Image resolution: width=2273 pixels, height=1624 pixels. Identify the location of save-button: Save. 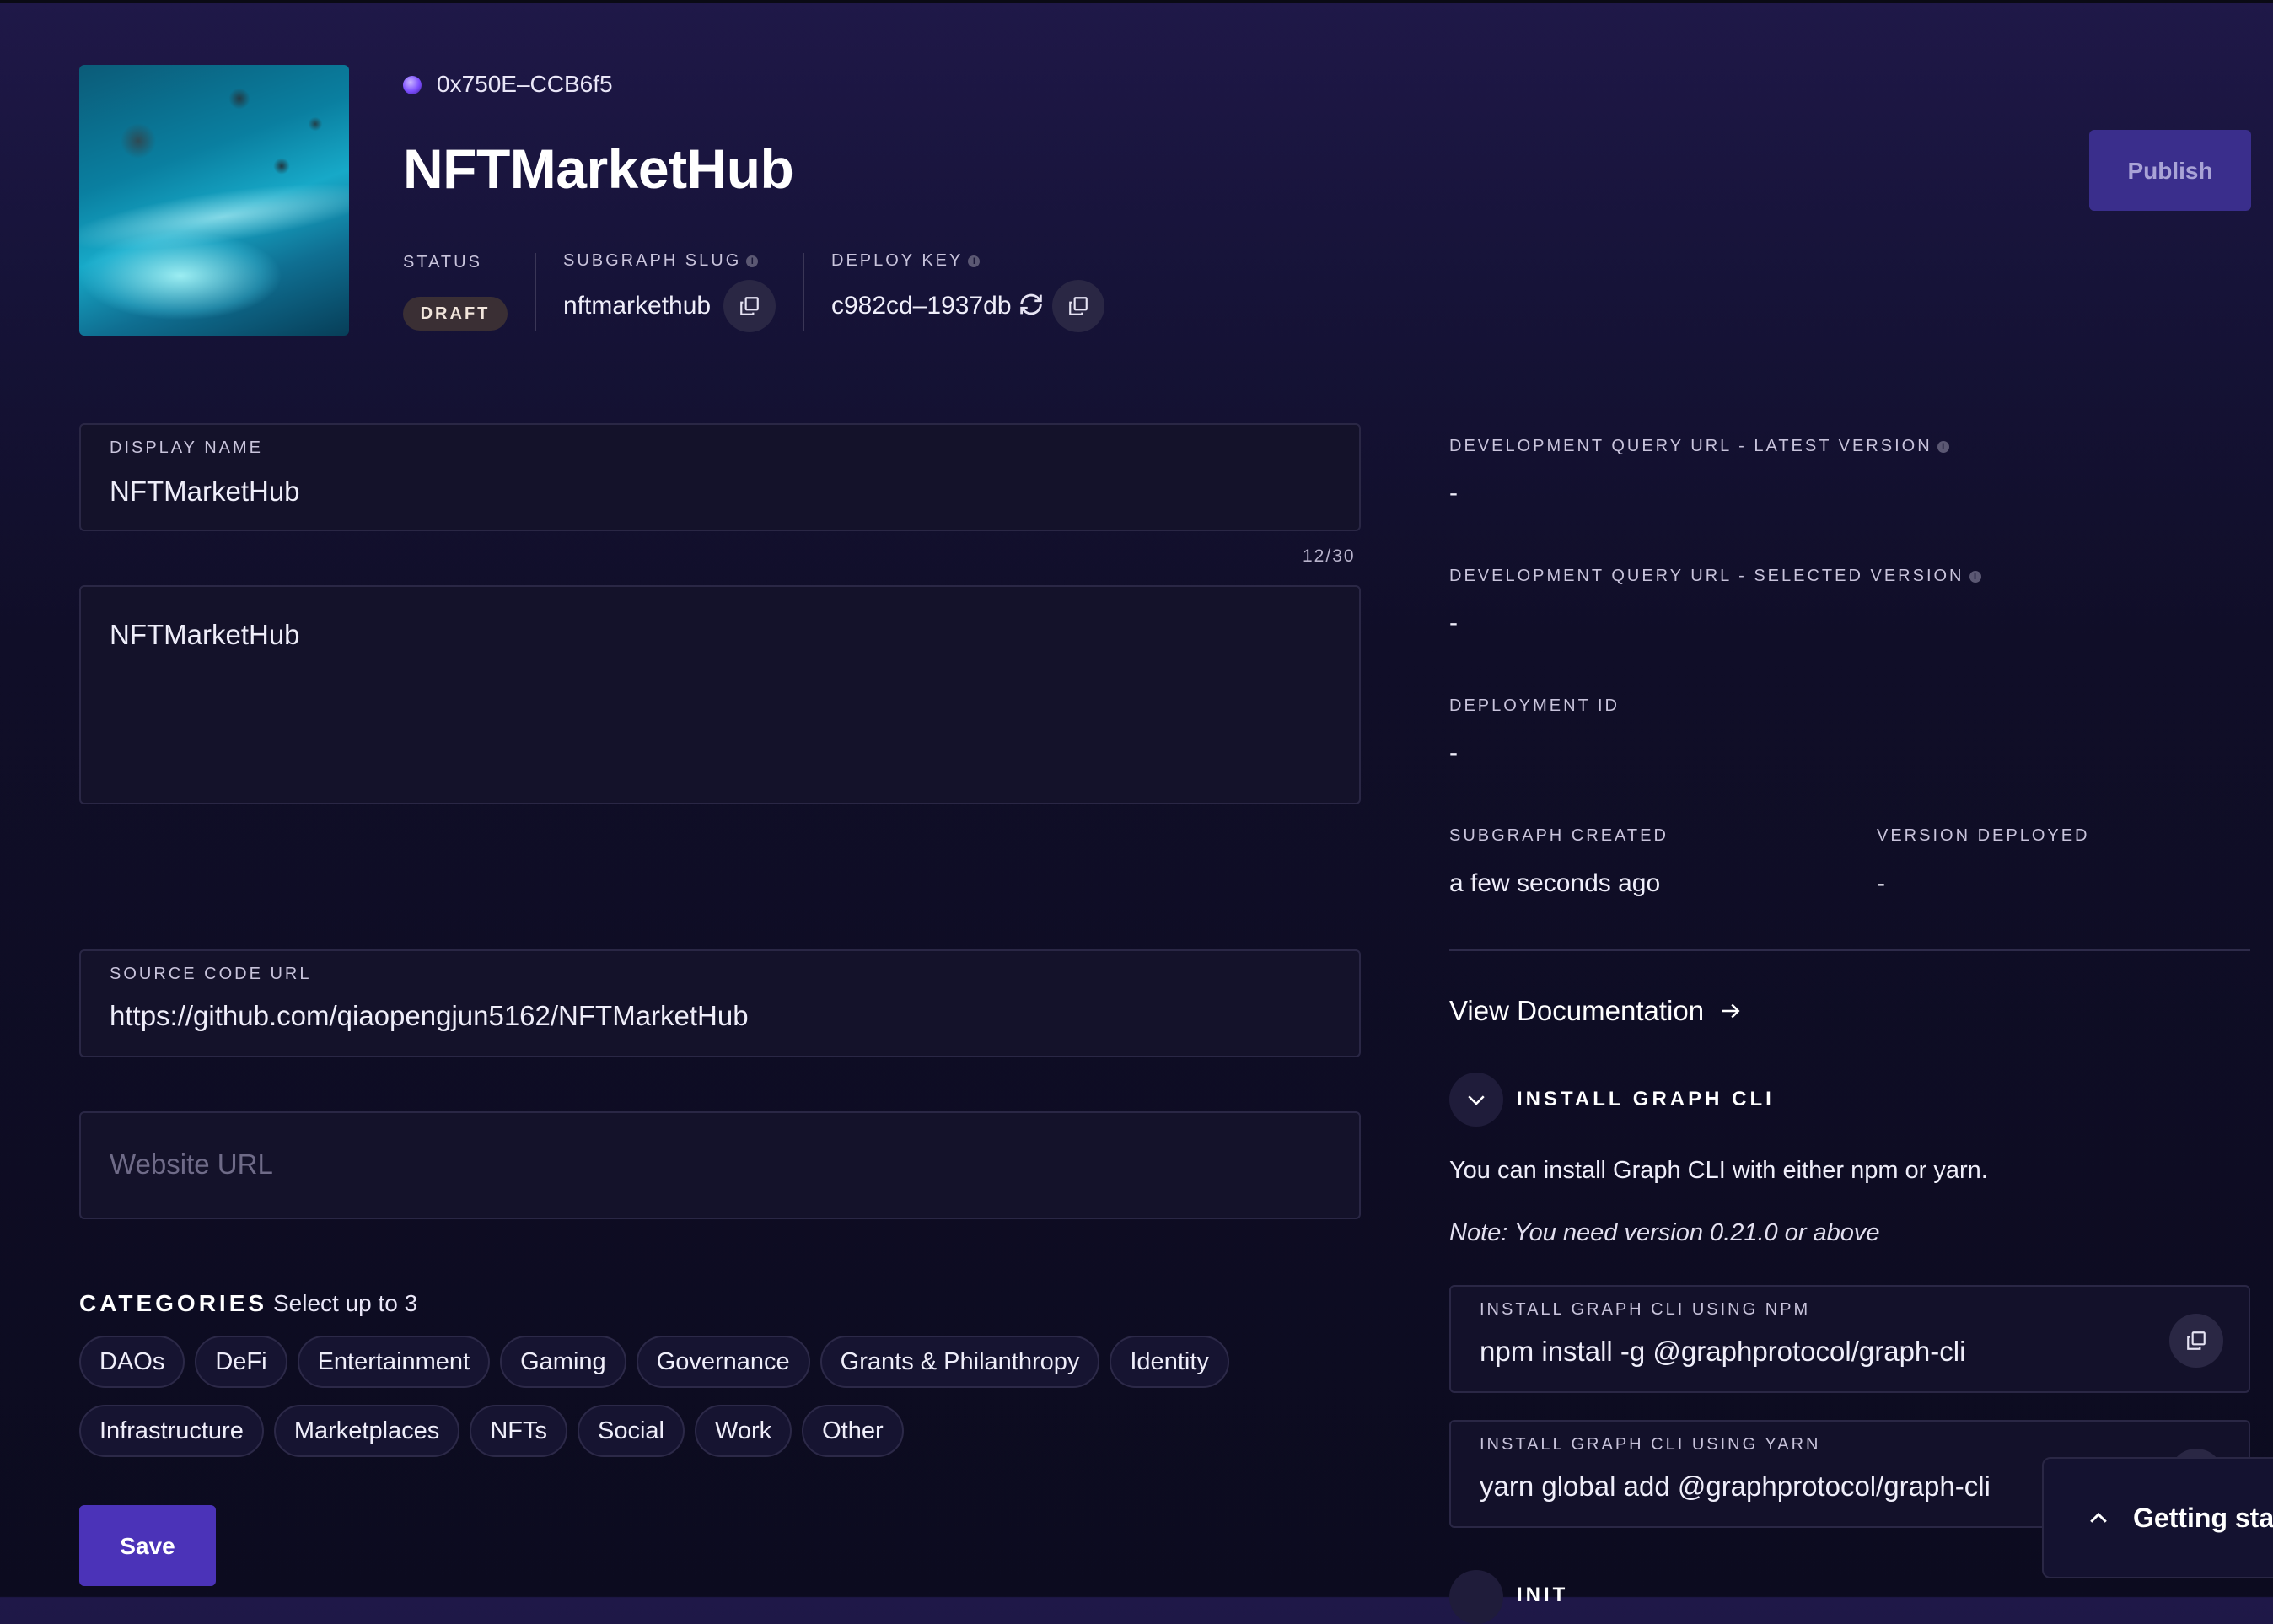
(147, 1545).